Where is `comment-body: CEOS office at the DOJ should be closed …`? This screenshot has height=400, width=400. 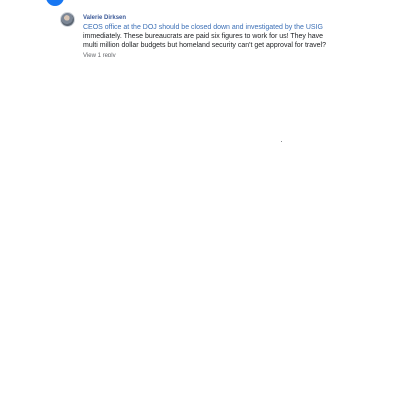 comment-body: CEOS office at the DOJ should be closed … is located at coordinates (209, 36).